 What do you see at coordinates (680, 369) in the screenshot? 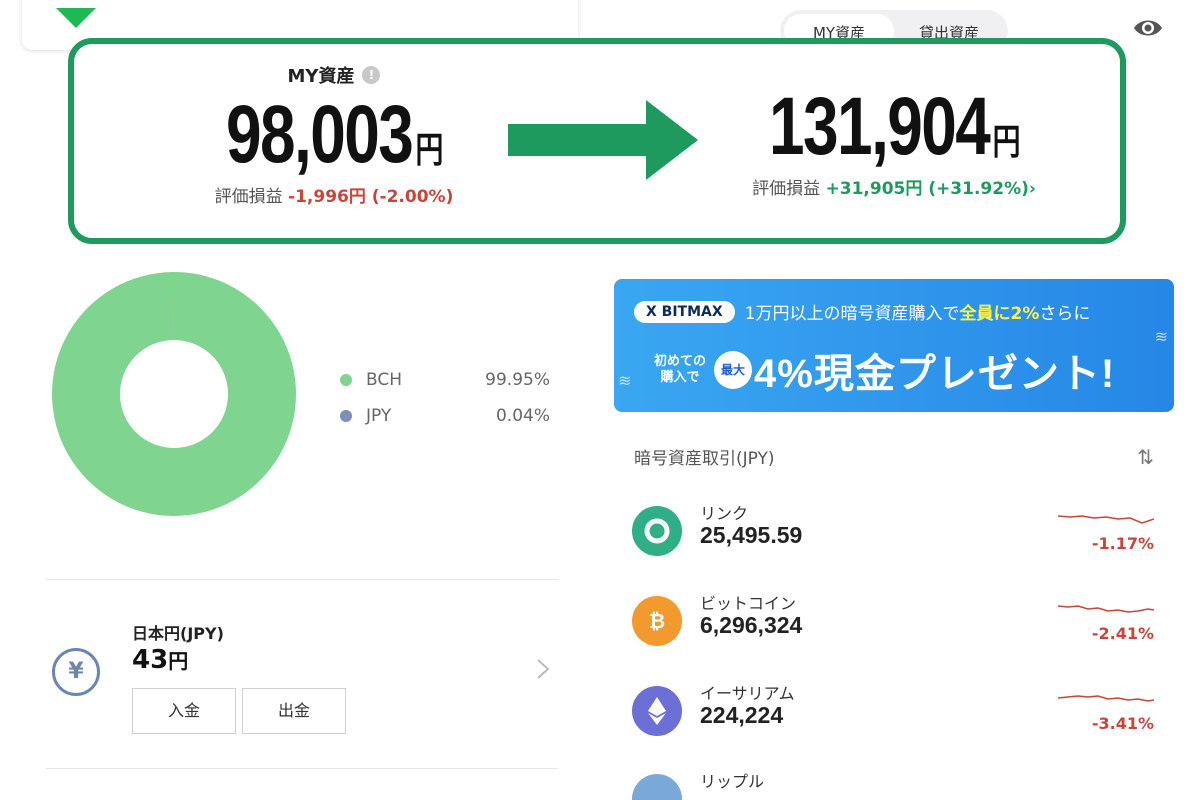
I see `first-purchase-label: 初めての 購入で` at bounding box center [680, 369].